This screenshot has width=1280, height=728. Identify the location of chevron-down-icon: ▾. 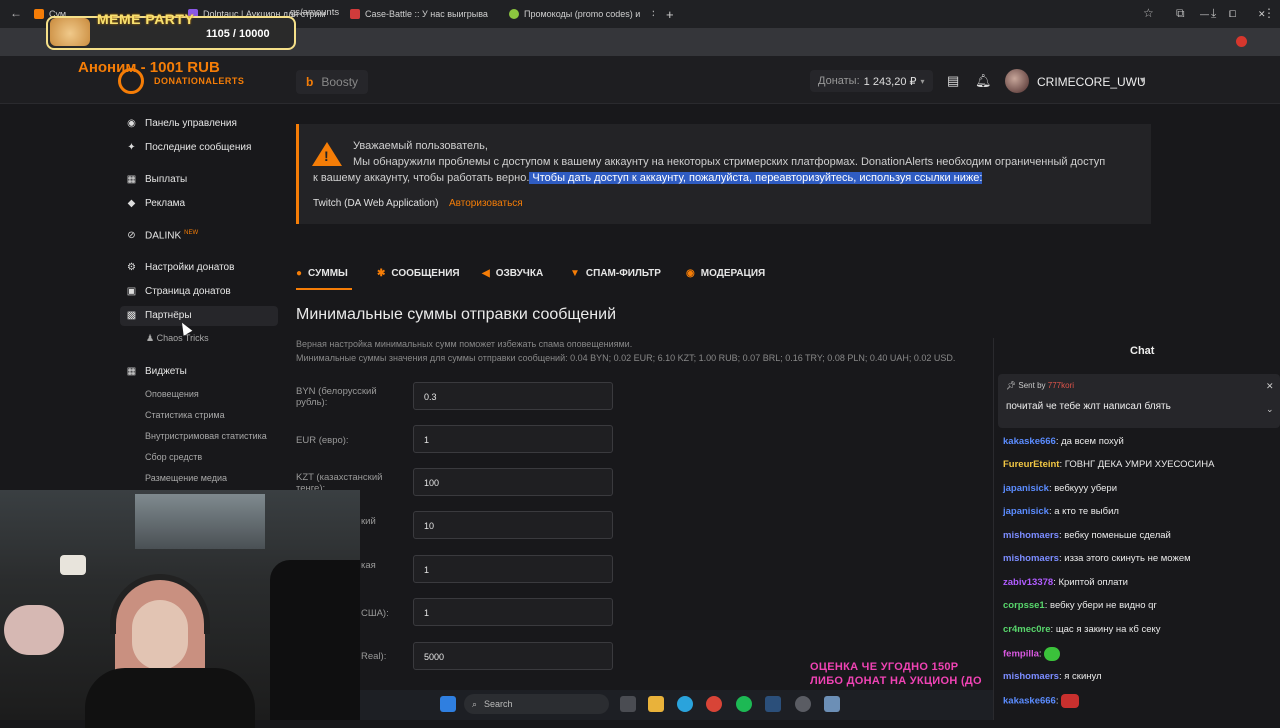
(1142, 80).